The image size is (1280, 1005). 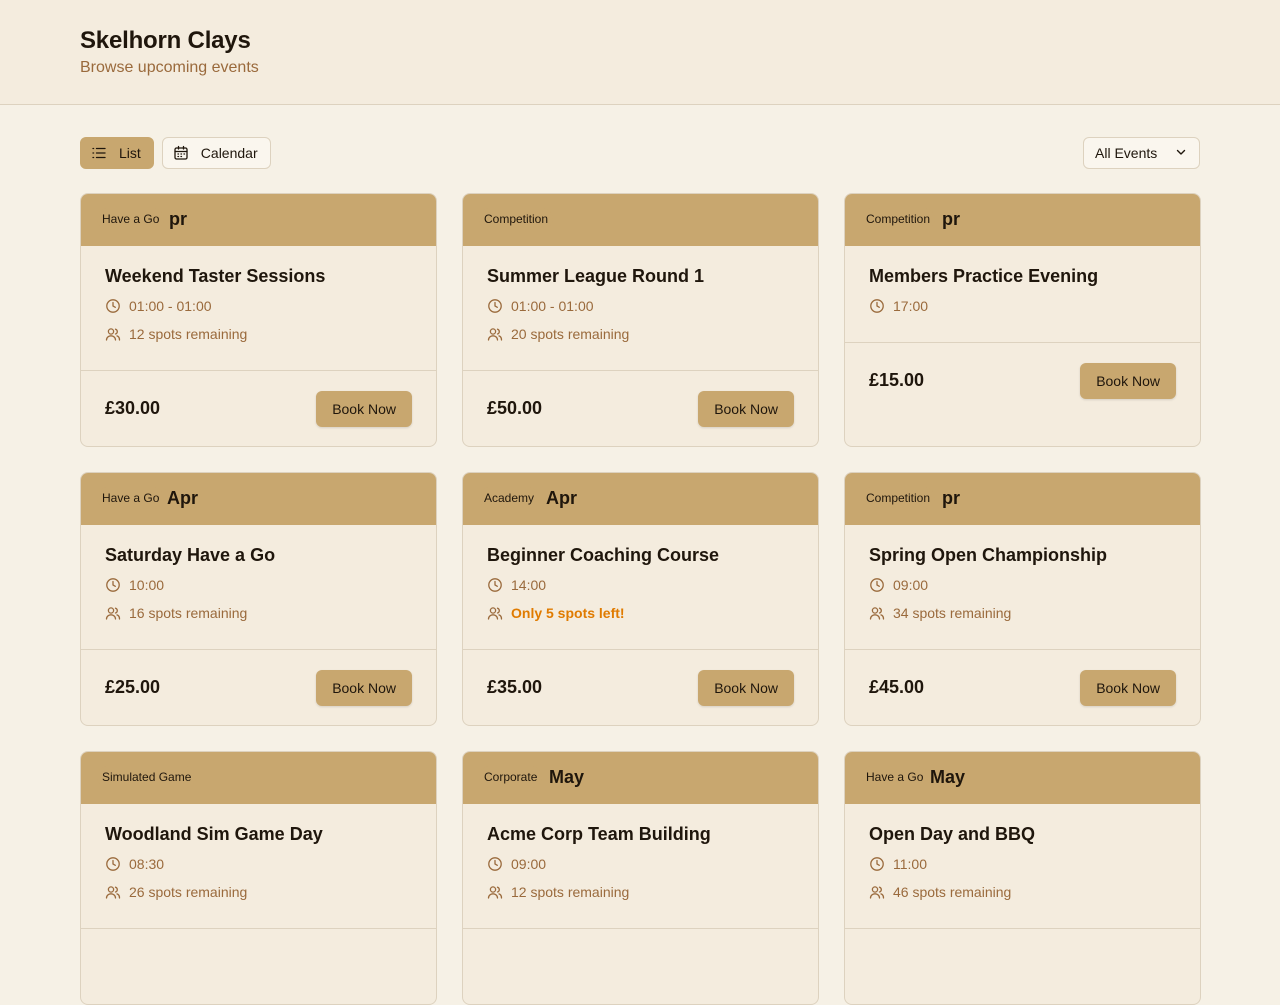 I want to click on view-toggle: List Calendar, so click(x=175, y=153).